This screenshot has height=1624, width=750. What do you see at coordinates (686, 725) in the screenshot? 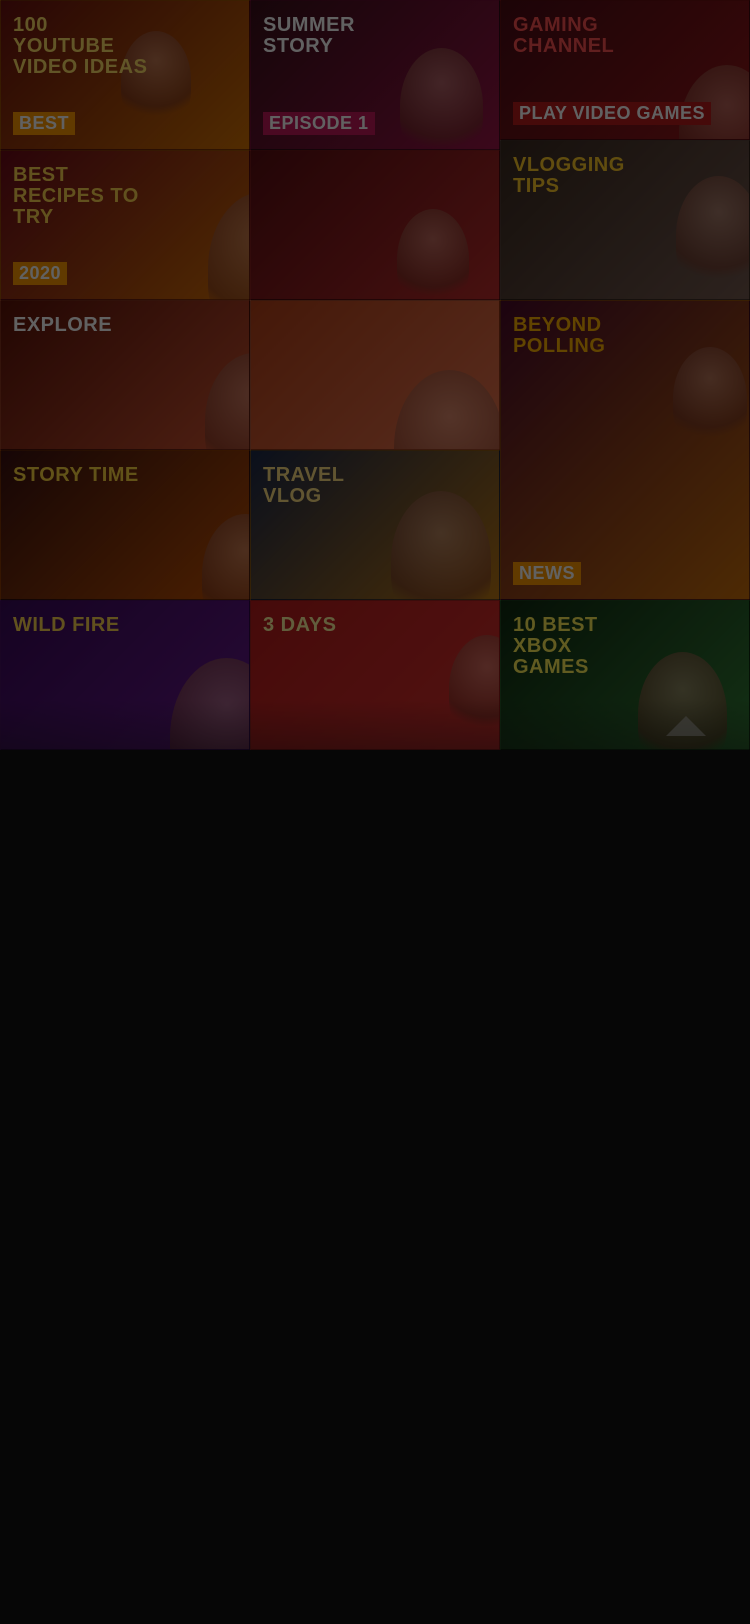
I see `chevron-up-icon` at bounding box center [686, 725].